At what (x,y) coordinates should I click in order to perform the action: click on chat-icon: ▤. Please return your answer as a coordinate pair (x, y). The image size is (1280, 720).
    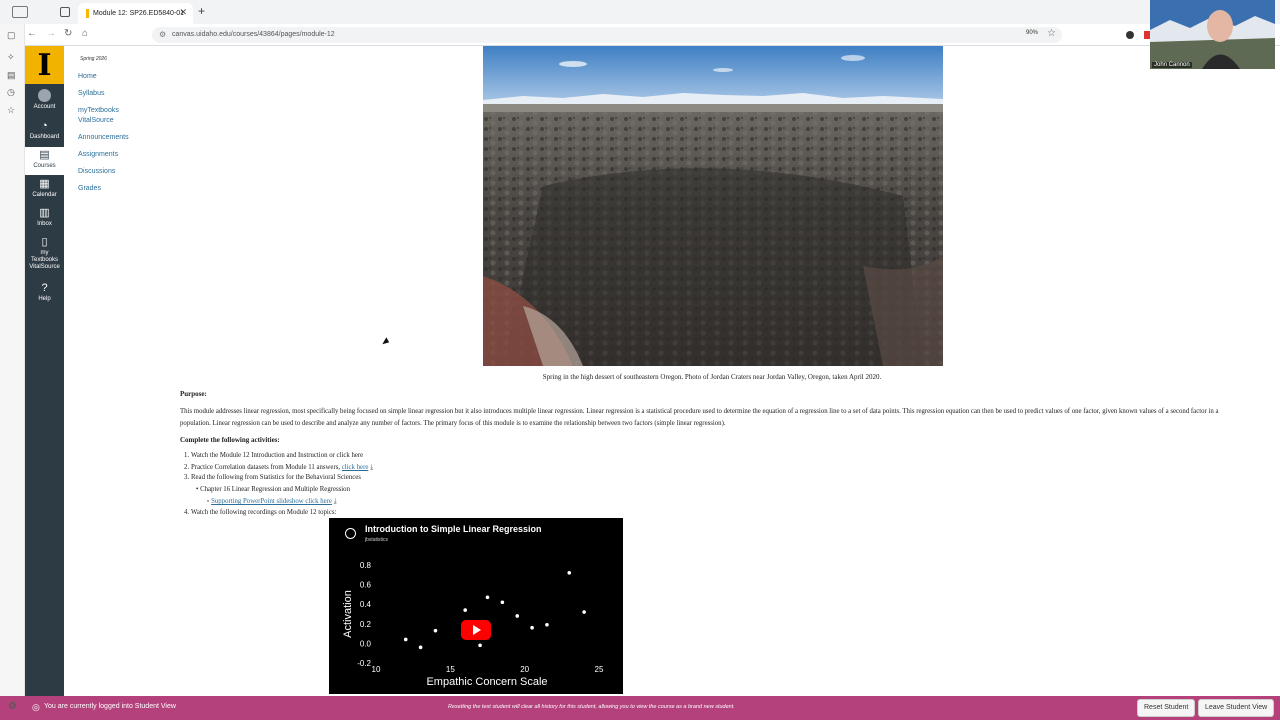
    Looking at the image, I should click on (11, 75).